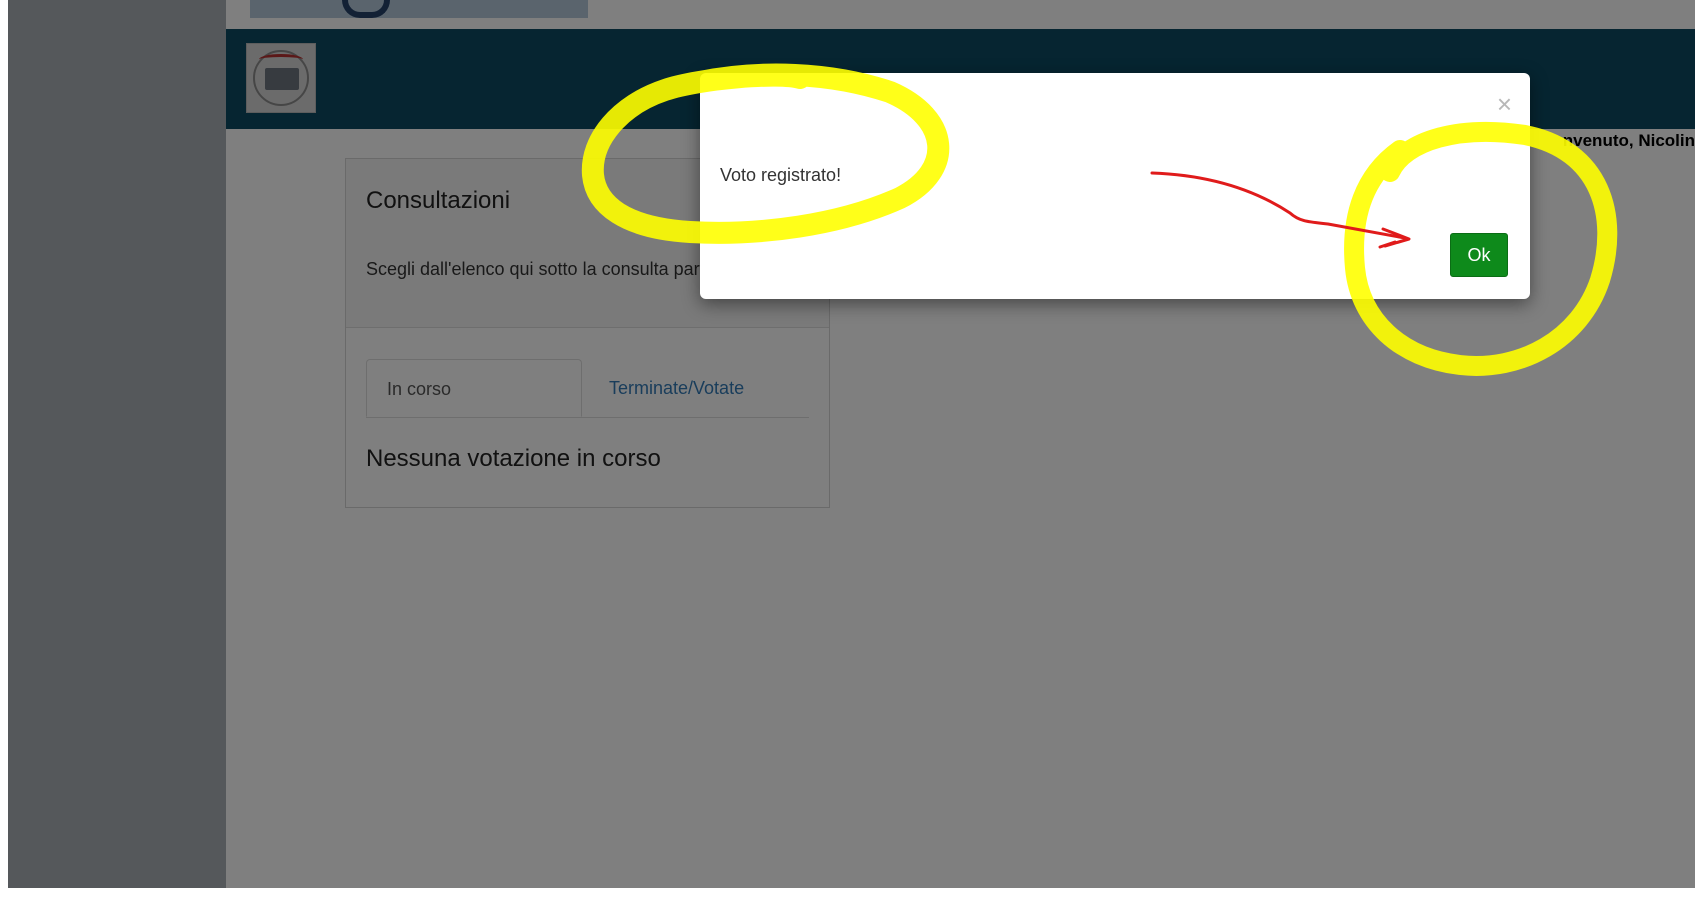 The height and width of the screenshot is (912, 1695). What do you see at coordinates (1115, 186) in the screenshot?
I see `confirmation-dialog: × Voto registrato! Ok` at bounding box center [1115, 186].